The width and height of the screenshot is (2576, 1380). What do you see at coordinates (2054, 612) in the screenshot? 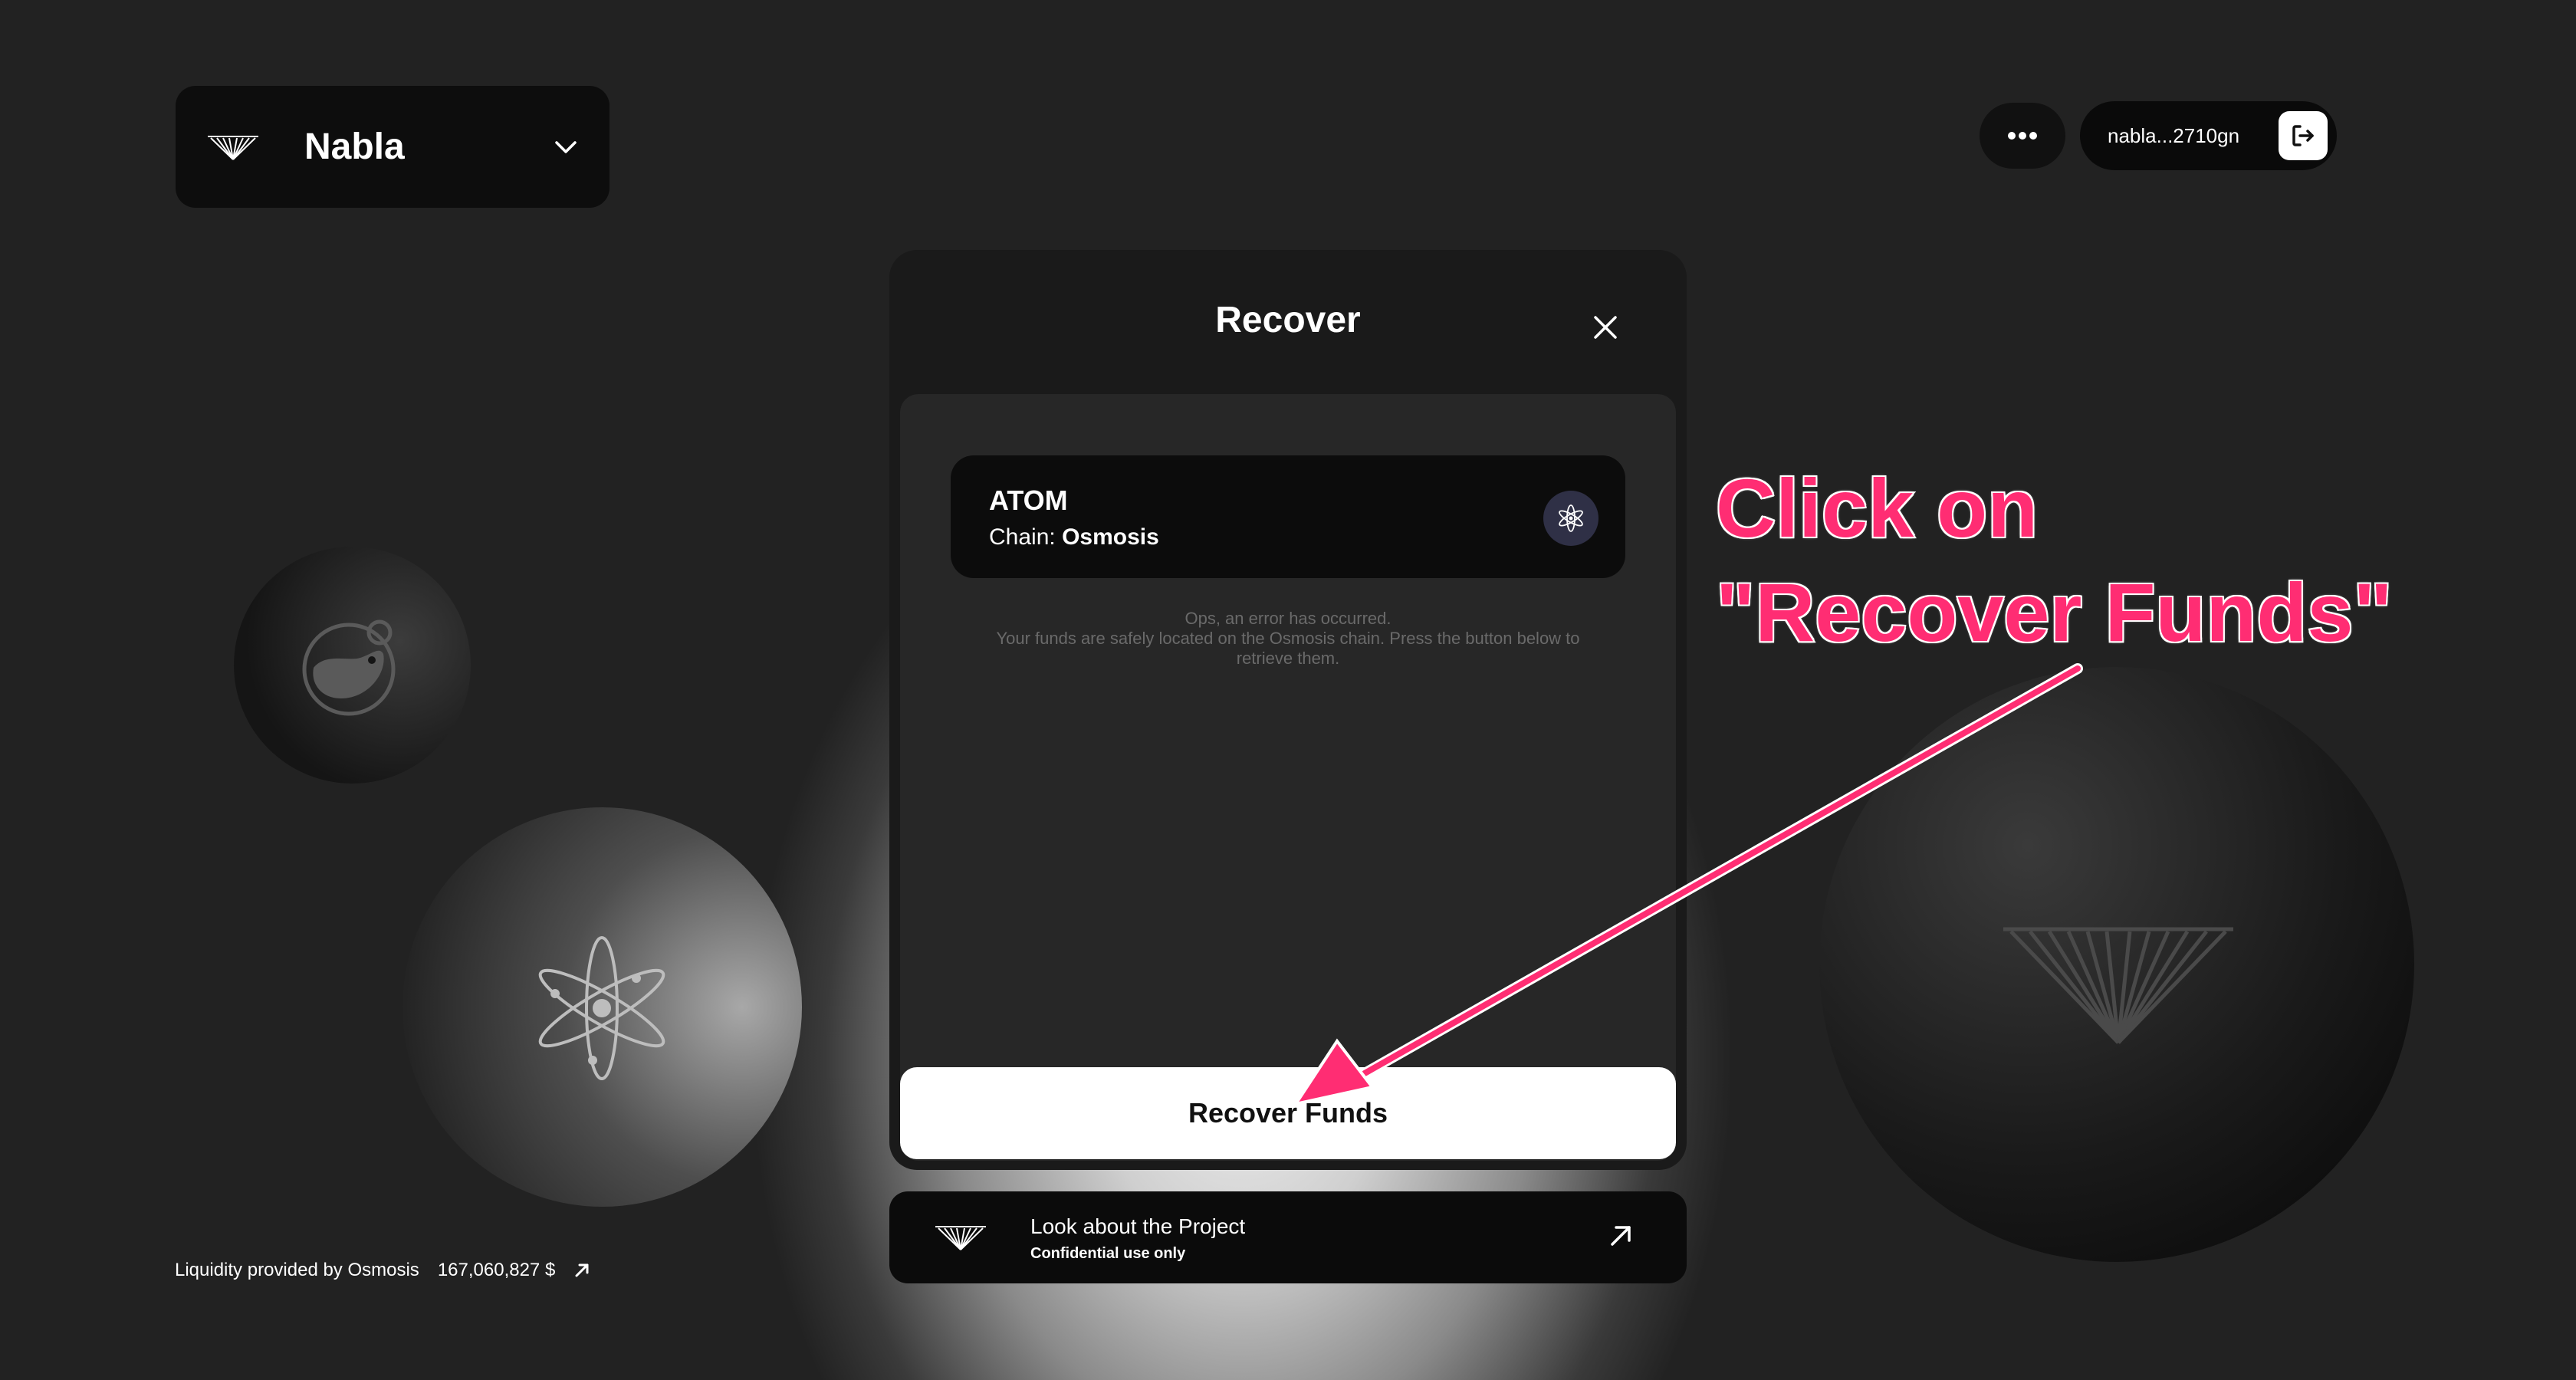
I see `annotation-line-2: "Recover Funds"` at bounding box center [2054, 612].